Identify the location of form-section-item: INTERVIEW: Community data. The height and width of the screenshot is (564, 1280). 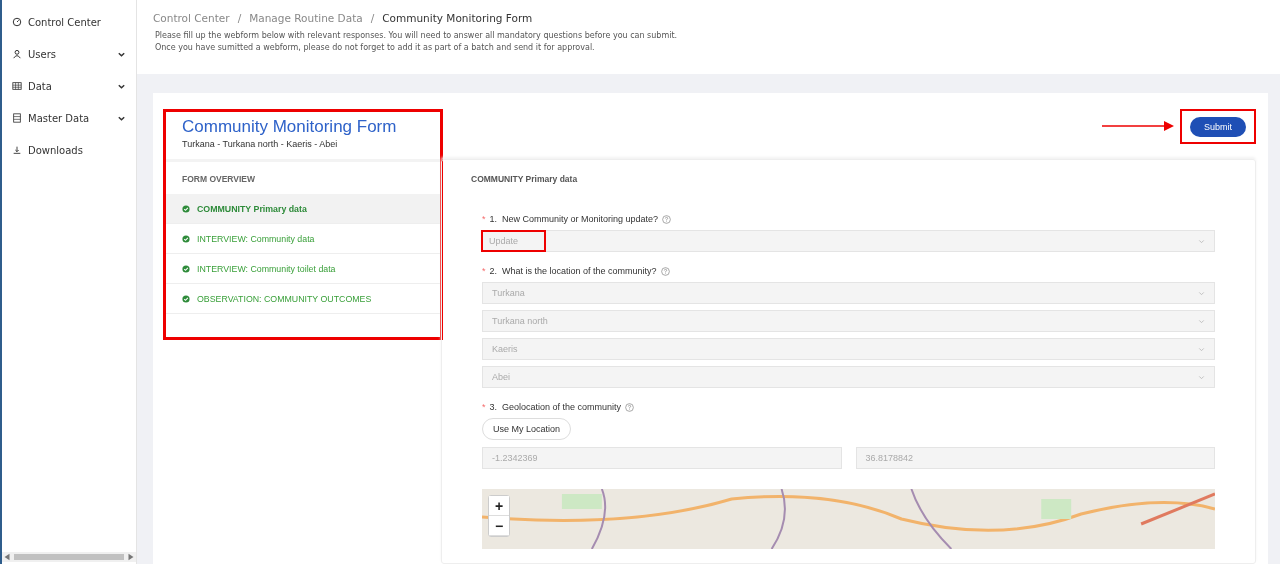
(303, 239).